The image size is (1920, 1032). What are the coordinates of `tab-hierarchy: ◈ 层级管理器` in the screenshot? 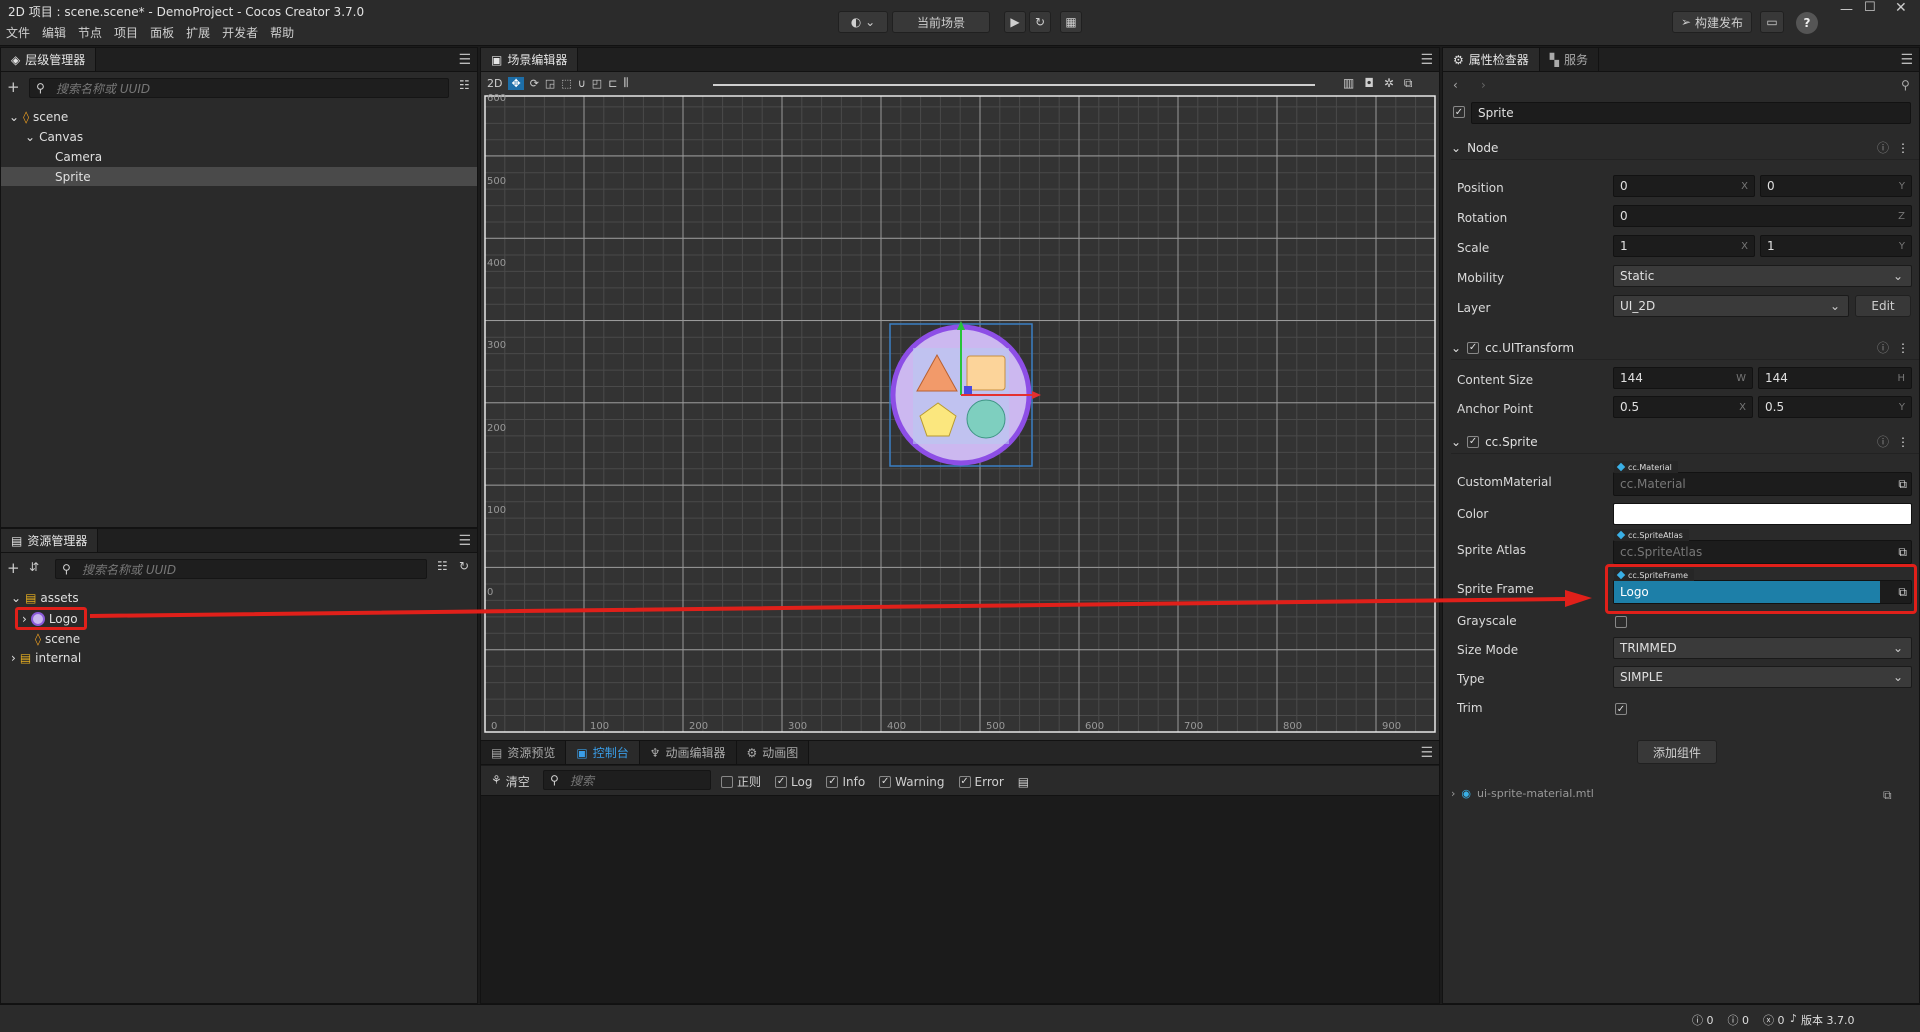 It's located at (49, 59).